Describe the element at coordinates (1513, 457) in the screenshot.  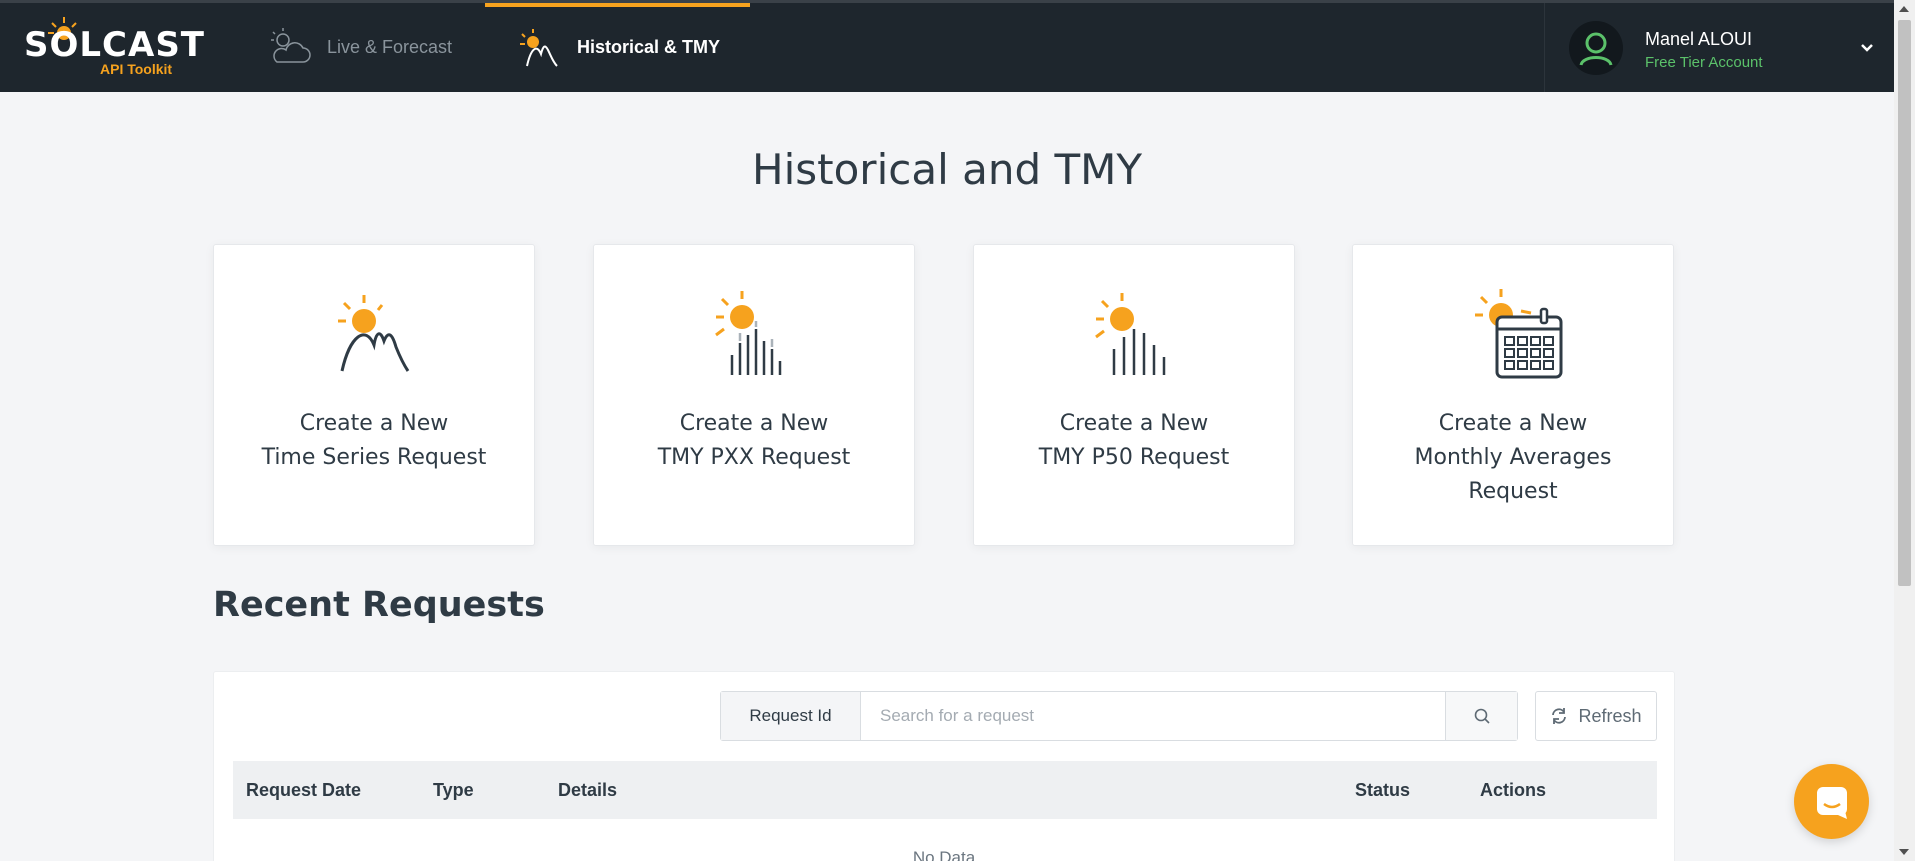
I see `monthly-averages-request-label: Create a New Monthly Averages Request` at that location.